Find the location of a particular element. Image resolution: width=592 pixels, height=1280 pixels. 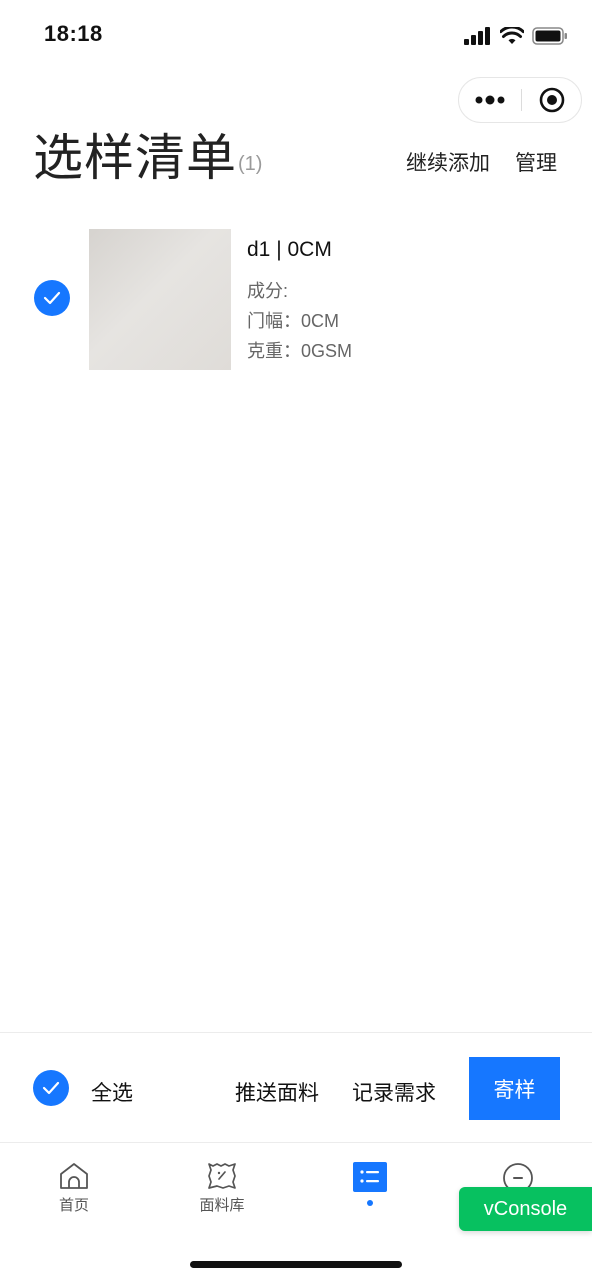

item-weight: 克重：0GSM is located at coordinates (300, 351).